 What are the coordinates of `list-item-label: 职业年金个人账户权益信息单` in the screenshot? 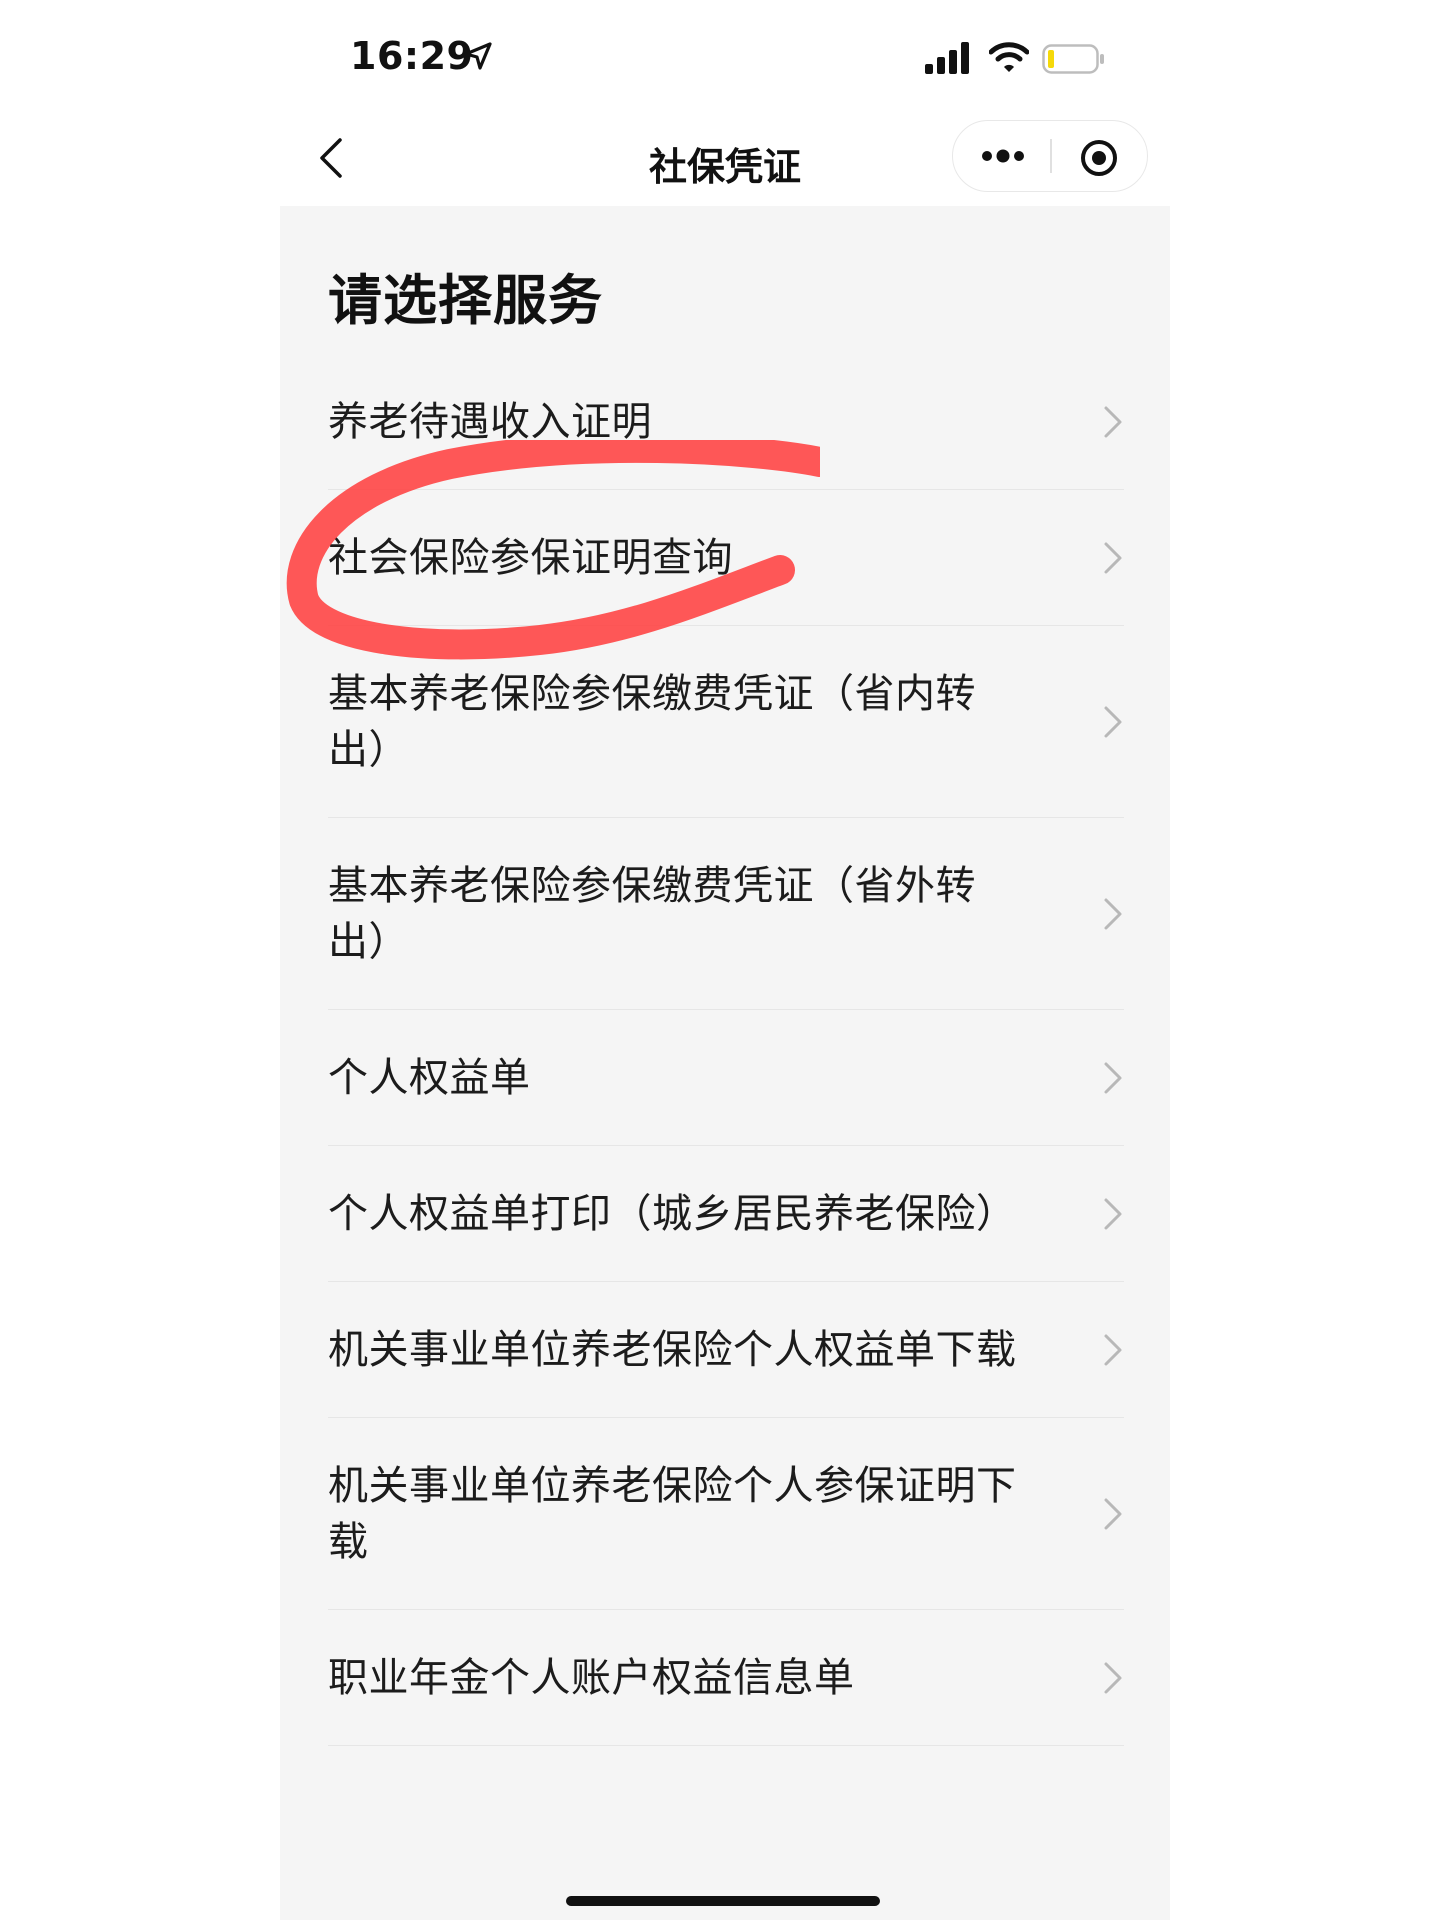 It's located at (591, 1677).